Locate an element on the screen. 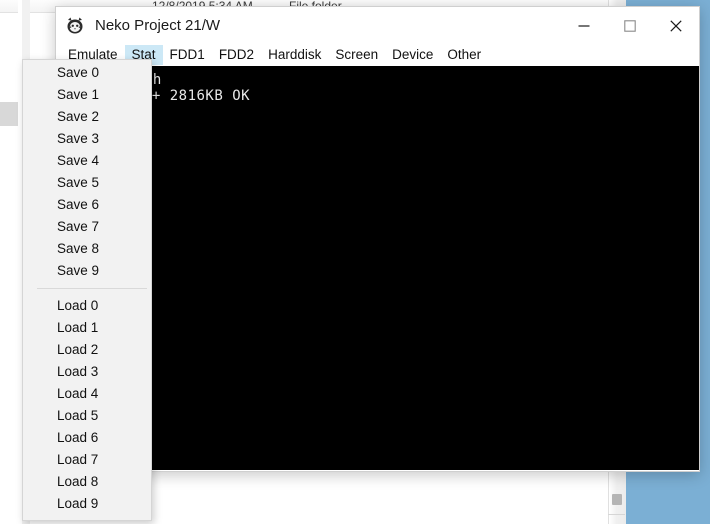 Image resolution: width=710 pixels, height=524 pixels. menu-option-save-1: Save 1 is located at coordinates (87, 95).